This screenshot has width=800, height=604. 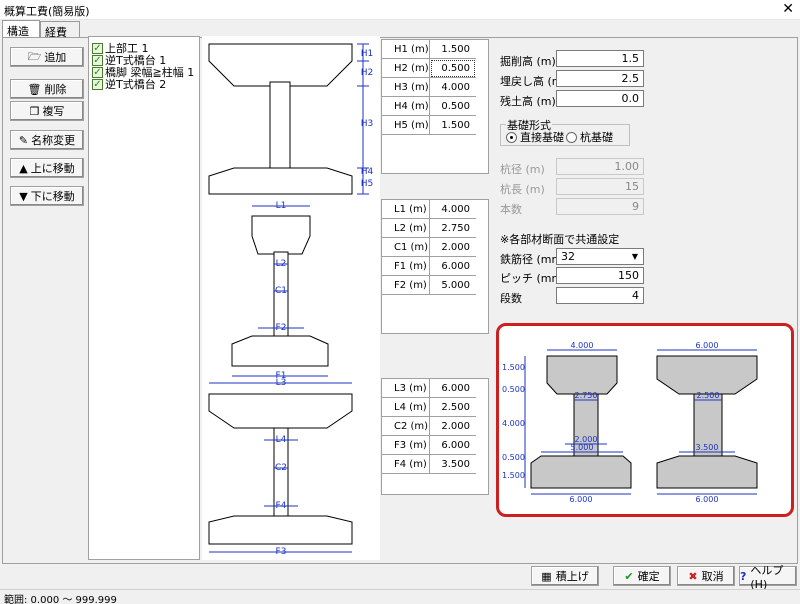 What do you see at coordinates (635, 256) in the screenshot?
I see `chevron-down-icon: ▼` at bounding box center [635, 256].